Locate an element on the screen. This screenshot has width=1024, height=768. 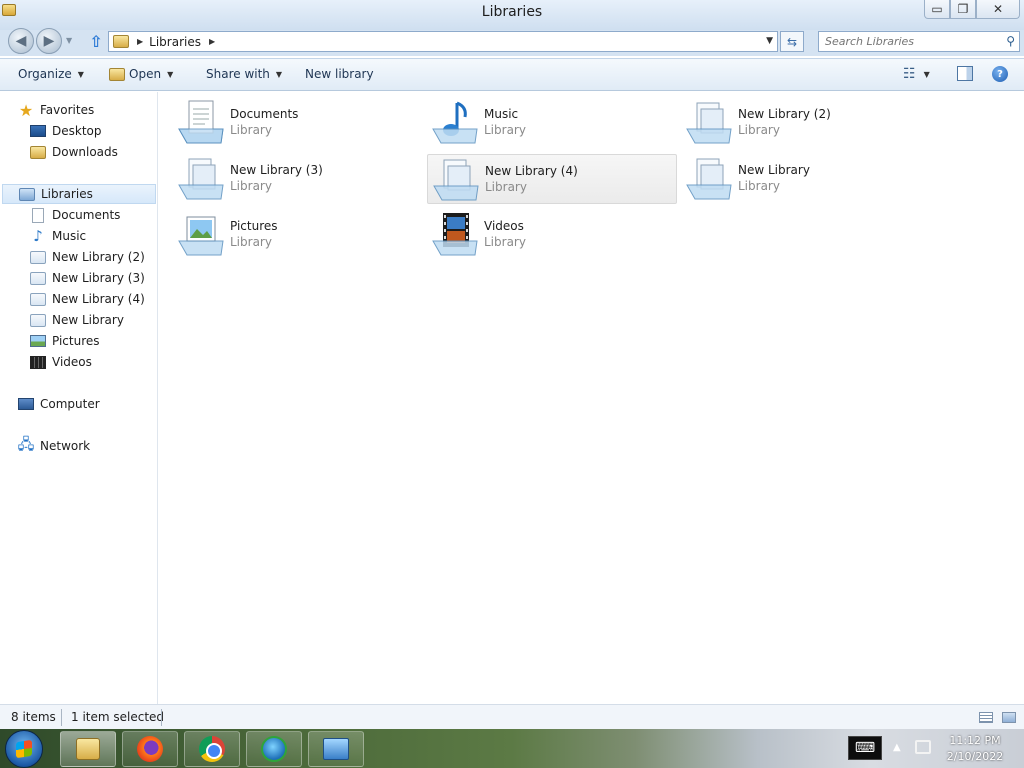
up-arrow-icon: ⇧ is located at coordinates (96, 41).